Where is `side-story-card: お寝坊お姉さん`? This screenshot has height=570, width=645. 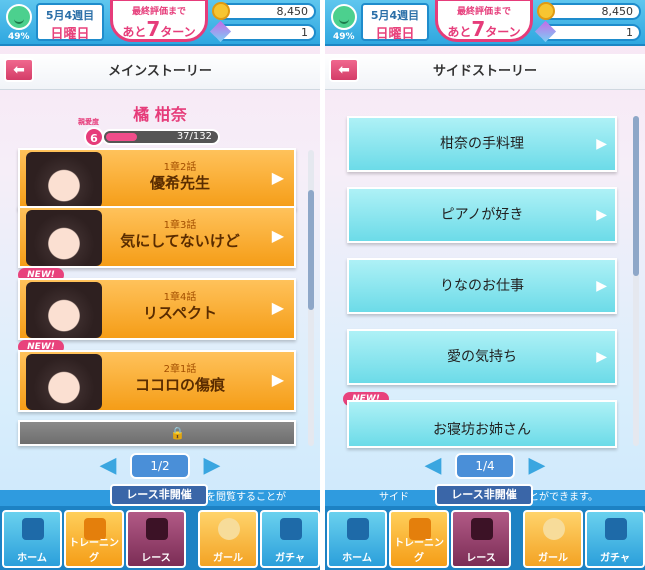
side-story-card: お寝坊お姉さん is located at coordinates (482, 424).